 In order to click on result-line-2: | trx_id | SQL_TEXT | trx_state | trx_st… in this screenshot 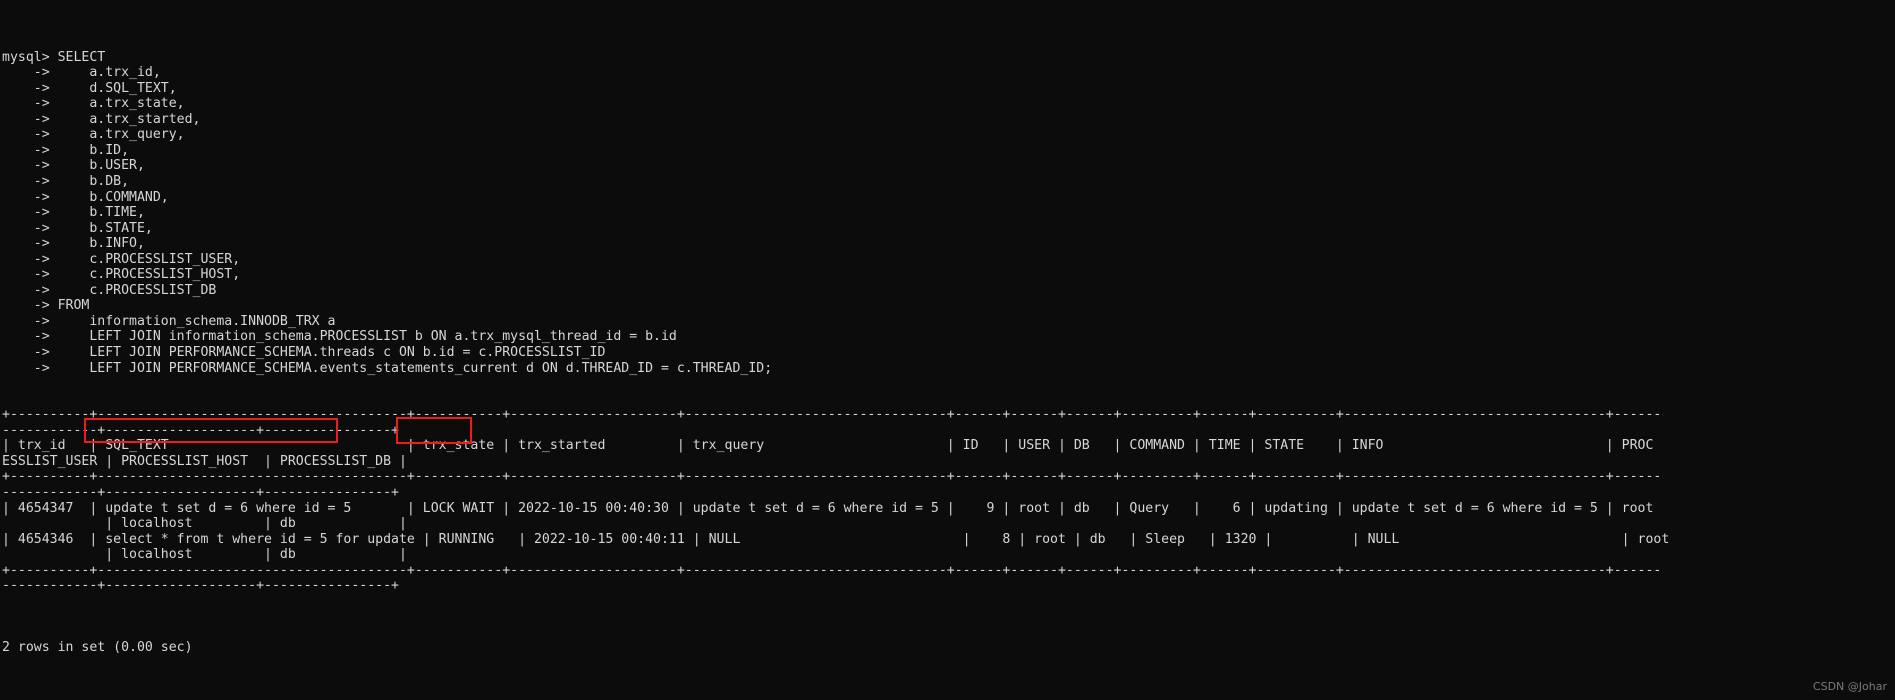, I will do `click(828, 446)`.